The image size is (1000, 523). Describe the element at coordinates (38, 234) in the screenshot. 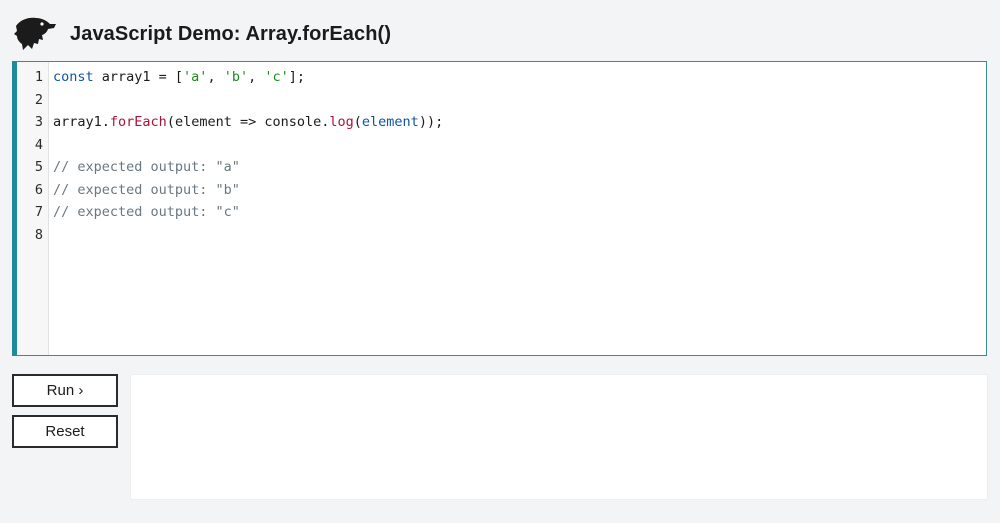

I see `line-number: 8` at that location.